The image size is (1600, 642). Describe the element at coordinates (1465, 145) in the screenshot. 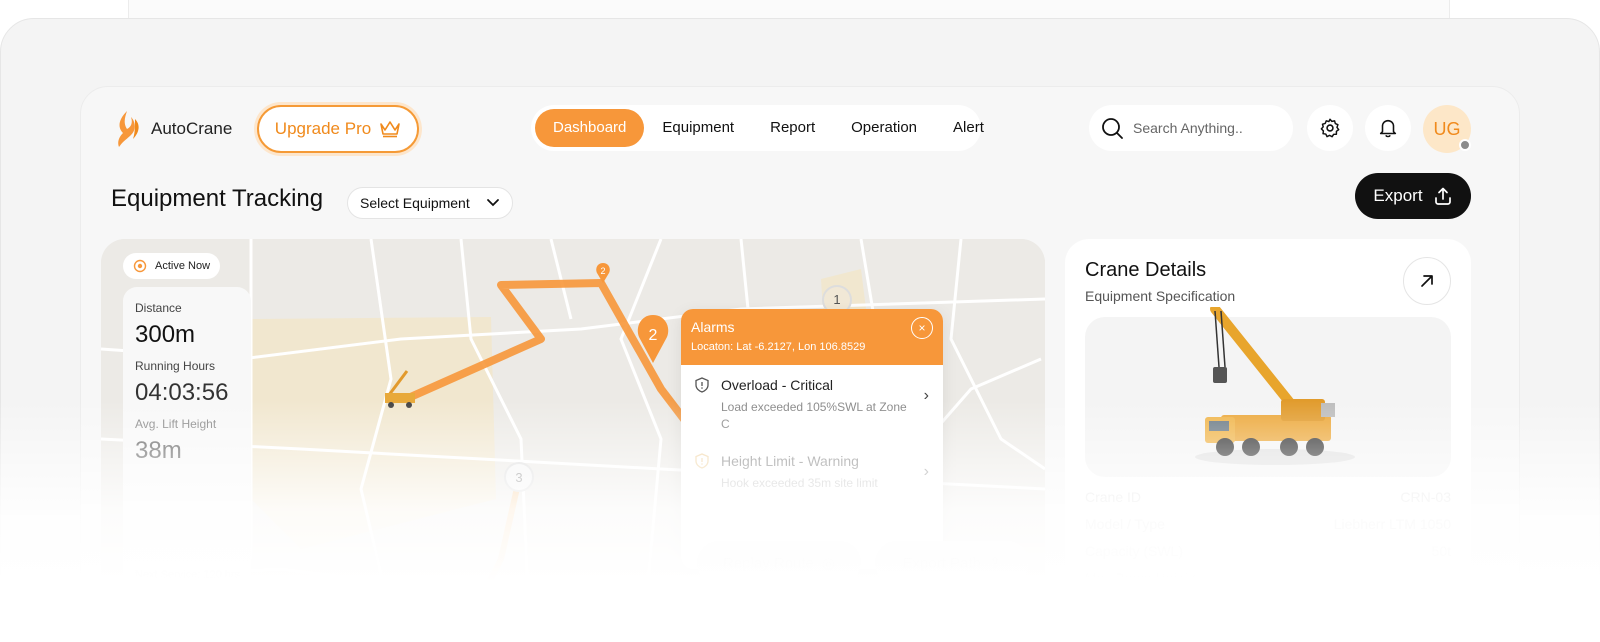

I see `status-dot` at that location.